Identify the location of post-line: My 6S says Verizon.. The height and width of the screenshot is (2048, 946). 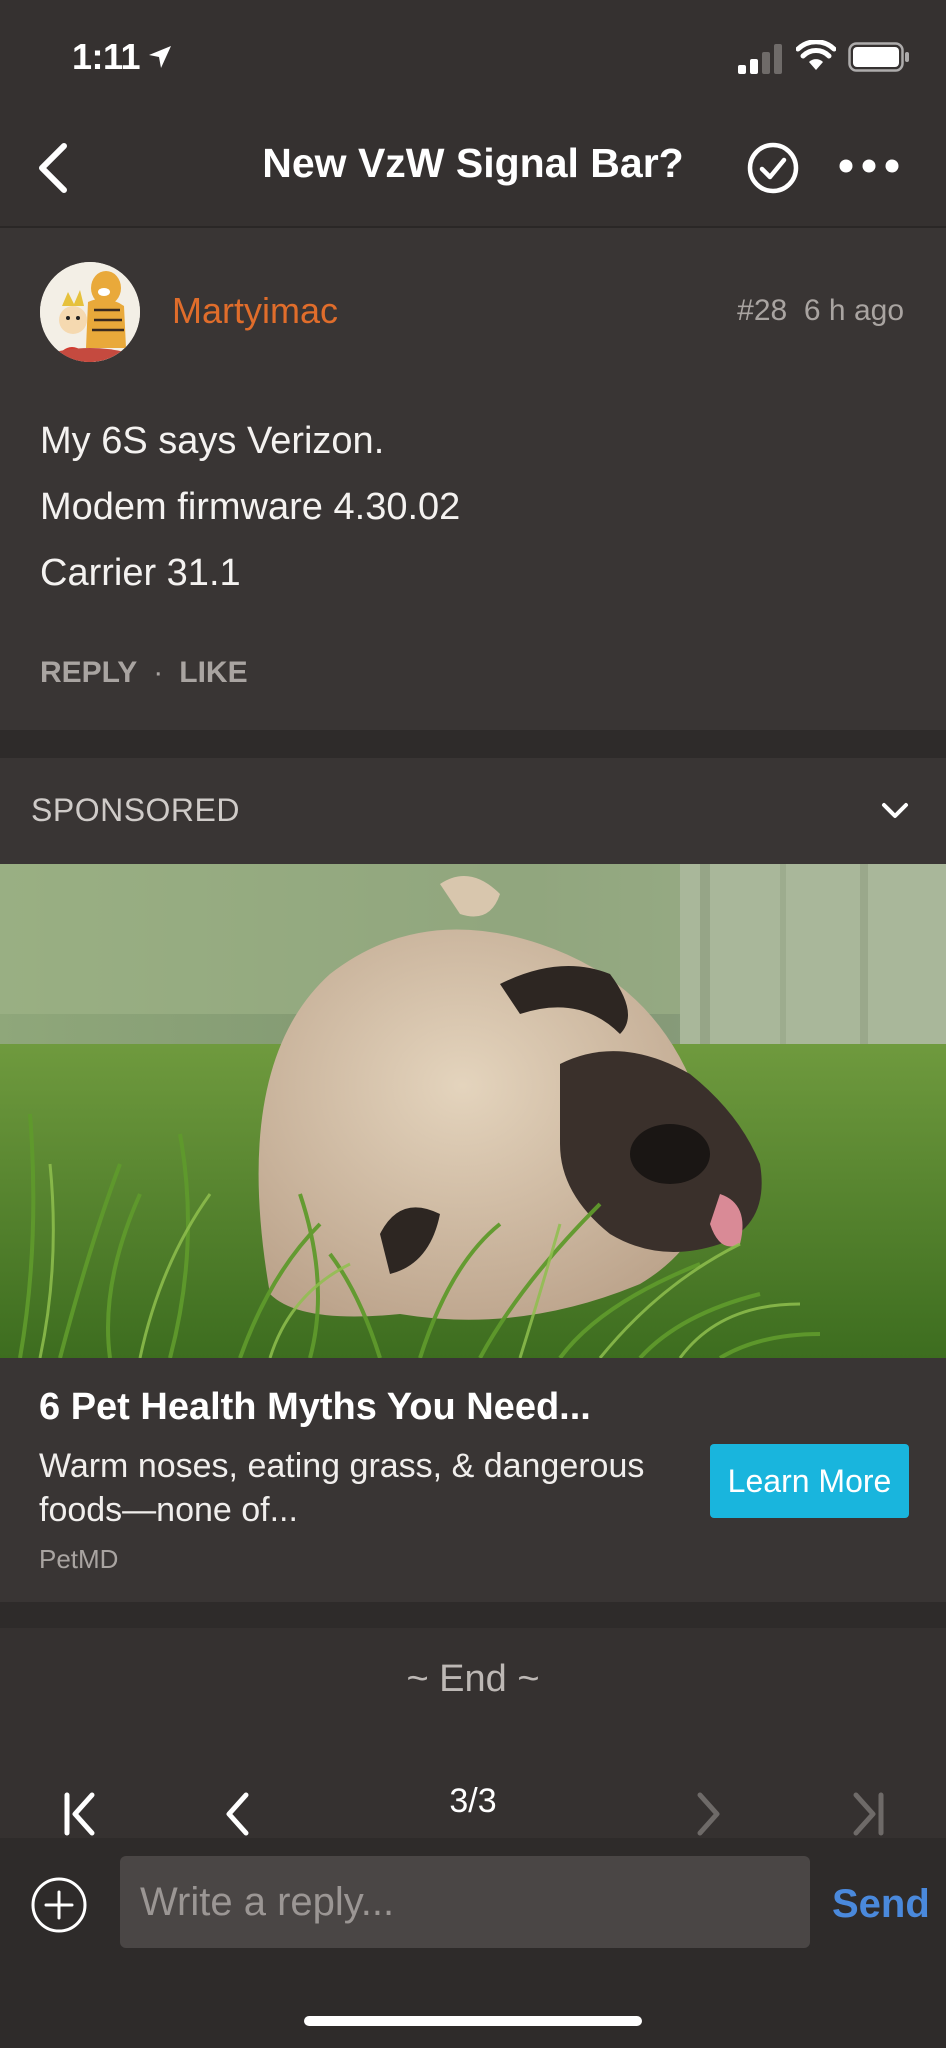
(212, 441).